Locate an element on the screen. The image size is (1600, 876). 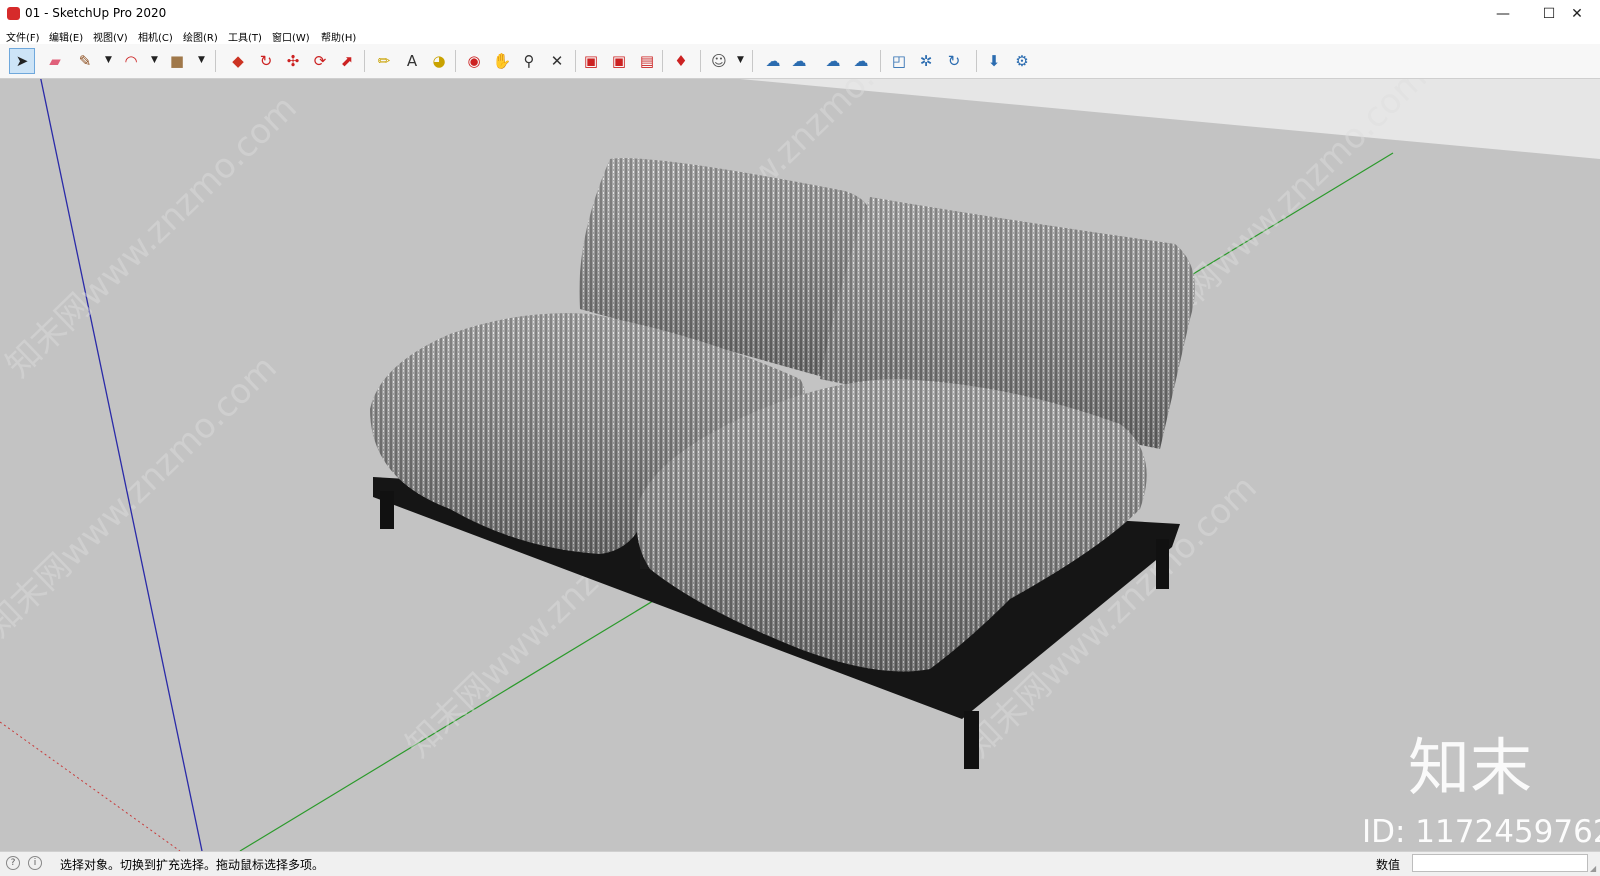
gear-icon: ⚙ is located at coordinates (1022, 61).